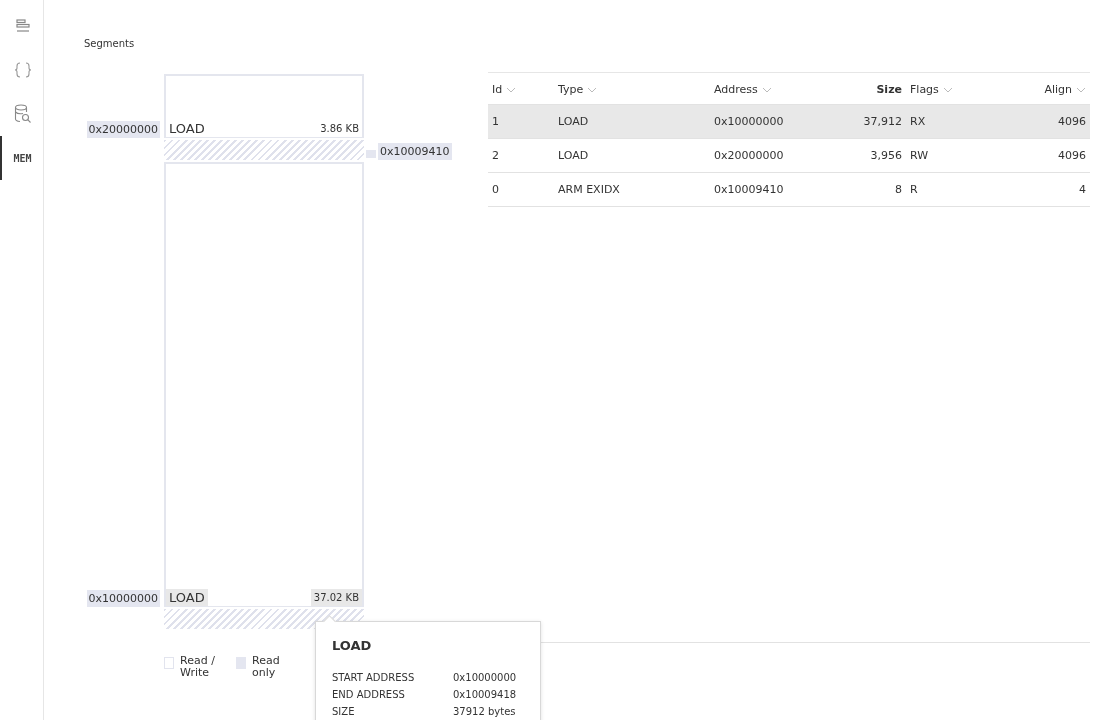 Image resolution: width=1096 pixels, height=720 pixels. I want to click on table-cell: 0x10000000, so click(779, 121).